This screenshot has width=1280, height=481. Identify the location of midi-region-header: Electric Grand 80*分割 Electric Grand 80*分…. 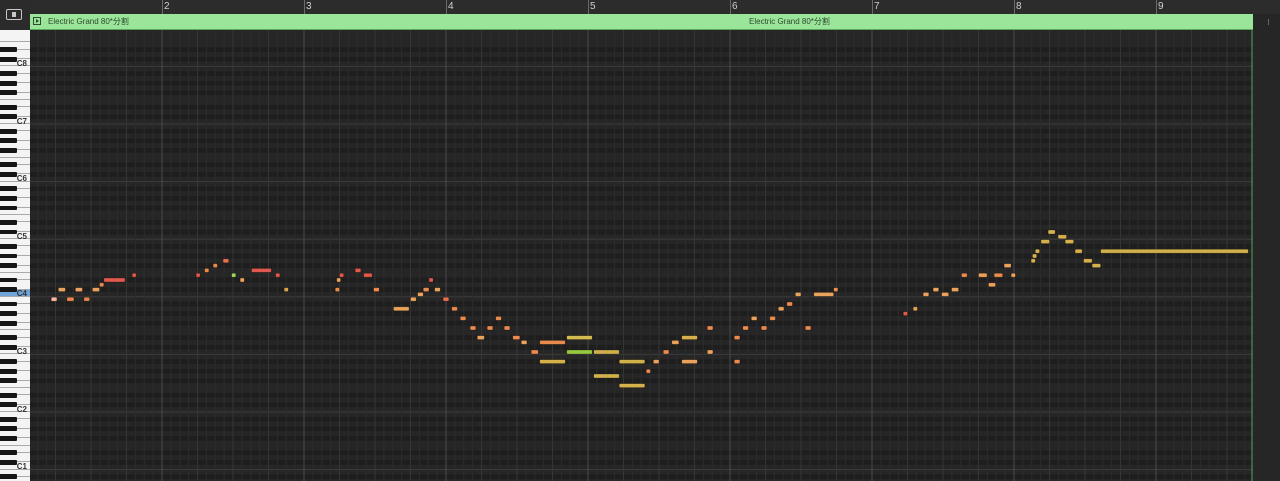
(642, 22).